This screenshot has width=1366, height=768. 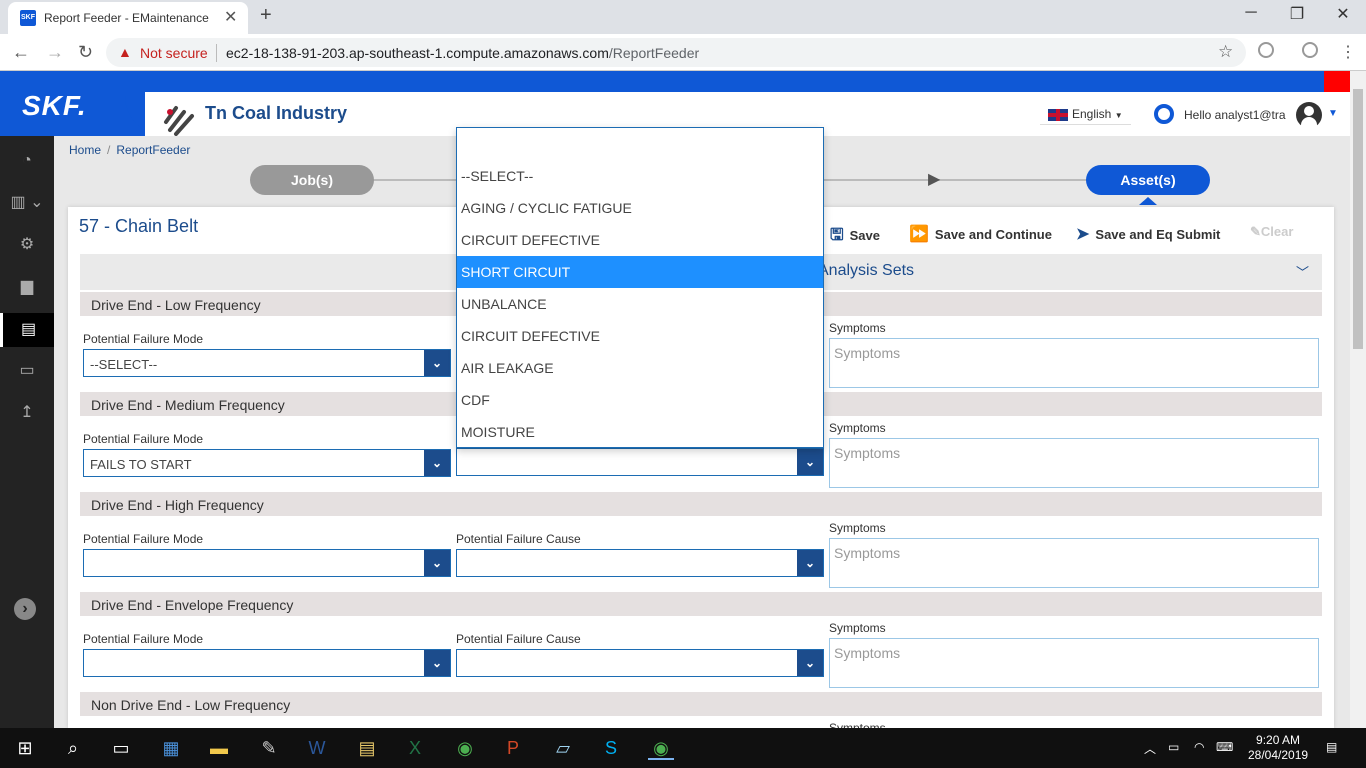 I want to click on step-jobs: Job(s), so click(x=312, y=180).